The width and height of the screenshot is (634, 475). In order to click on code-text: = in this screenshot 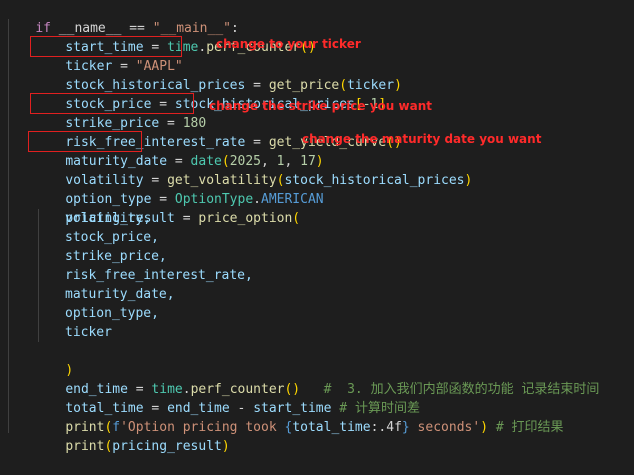, I will do `click(186, 218)`.